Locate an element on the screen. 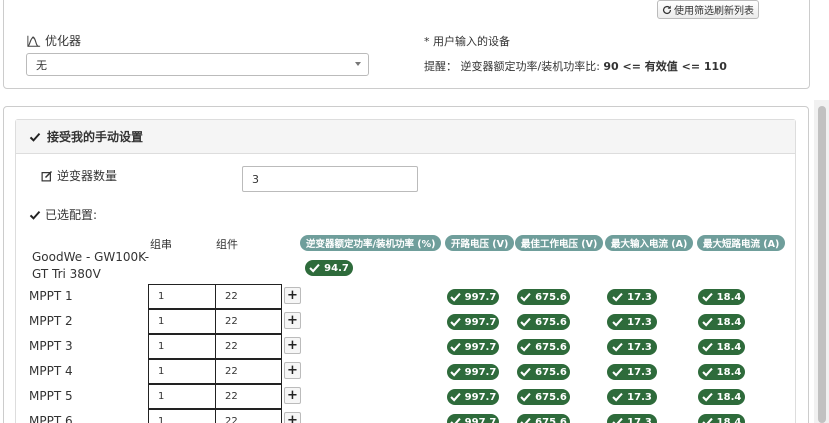 Image resolution: width=829 pixels, height=423 pixels. mppt-label: MPPT 6 is located at coordinates (51, 418).